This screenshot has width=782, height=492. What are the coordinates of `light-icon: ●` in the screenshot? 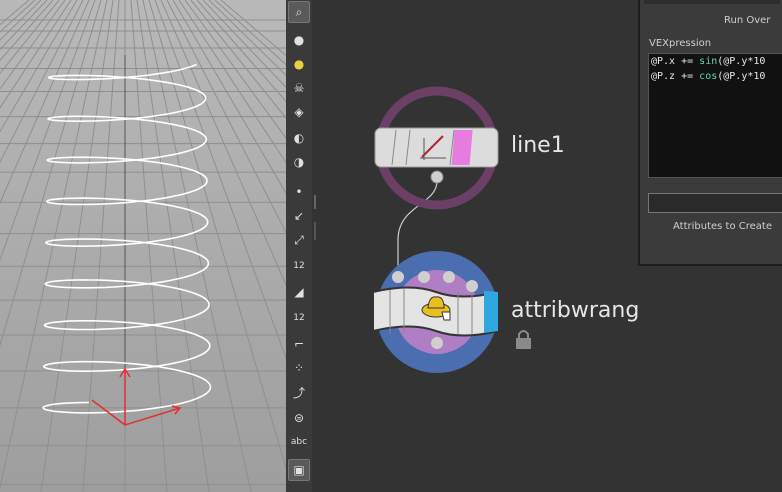 It's located at (299, 40).